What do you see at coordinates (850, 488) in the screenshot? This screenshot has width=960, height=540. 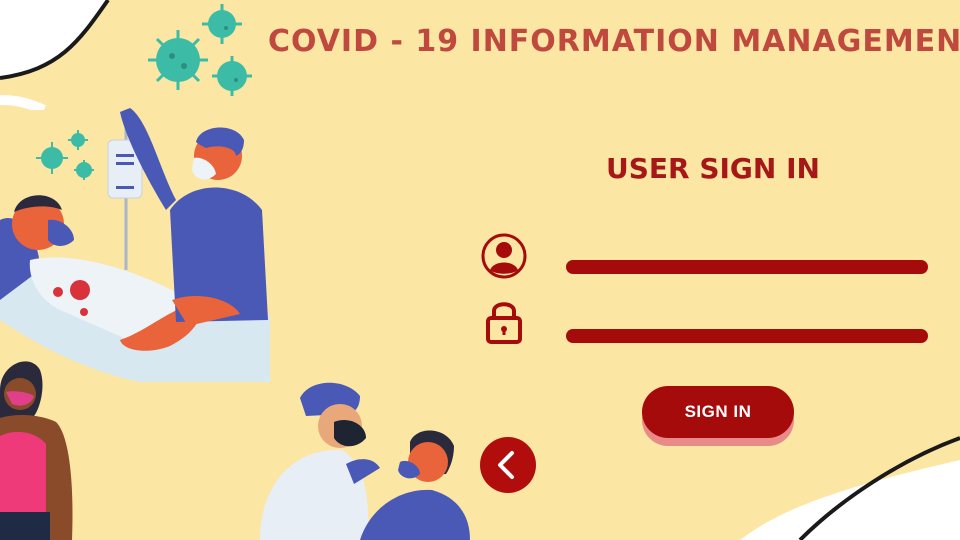 I see `bottom-right-wave-decoration` at bounding box center [850, 488].